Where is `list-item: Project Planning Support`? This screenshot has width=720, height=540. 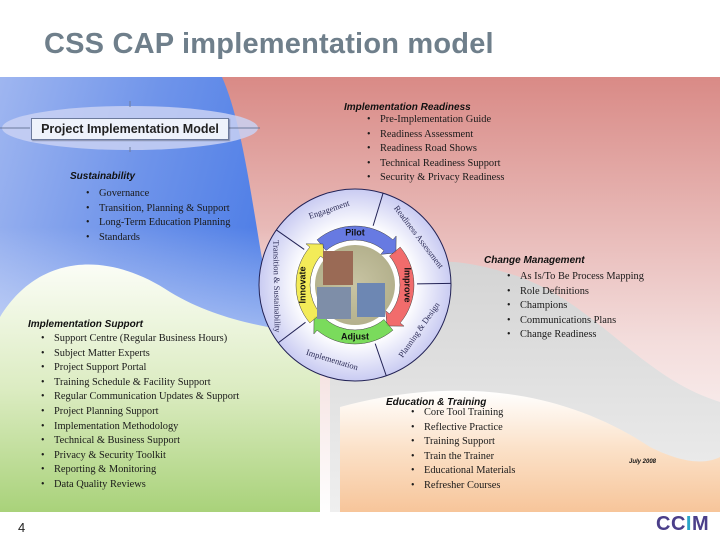 list-item: Project Planning Support is located at coordinates (139, 412).